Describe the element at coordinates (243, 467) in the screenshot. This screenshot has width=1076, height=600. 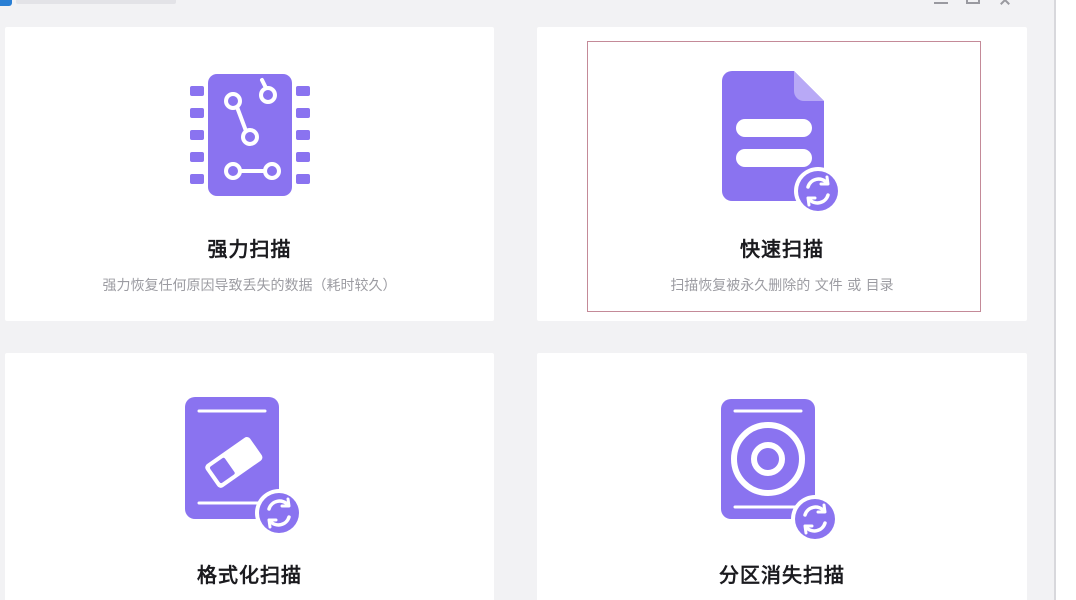
I see `eraser-drive-icon` at that location.